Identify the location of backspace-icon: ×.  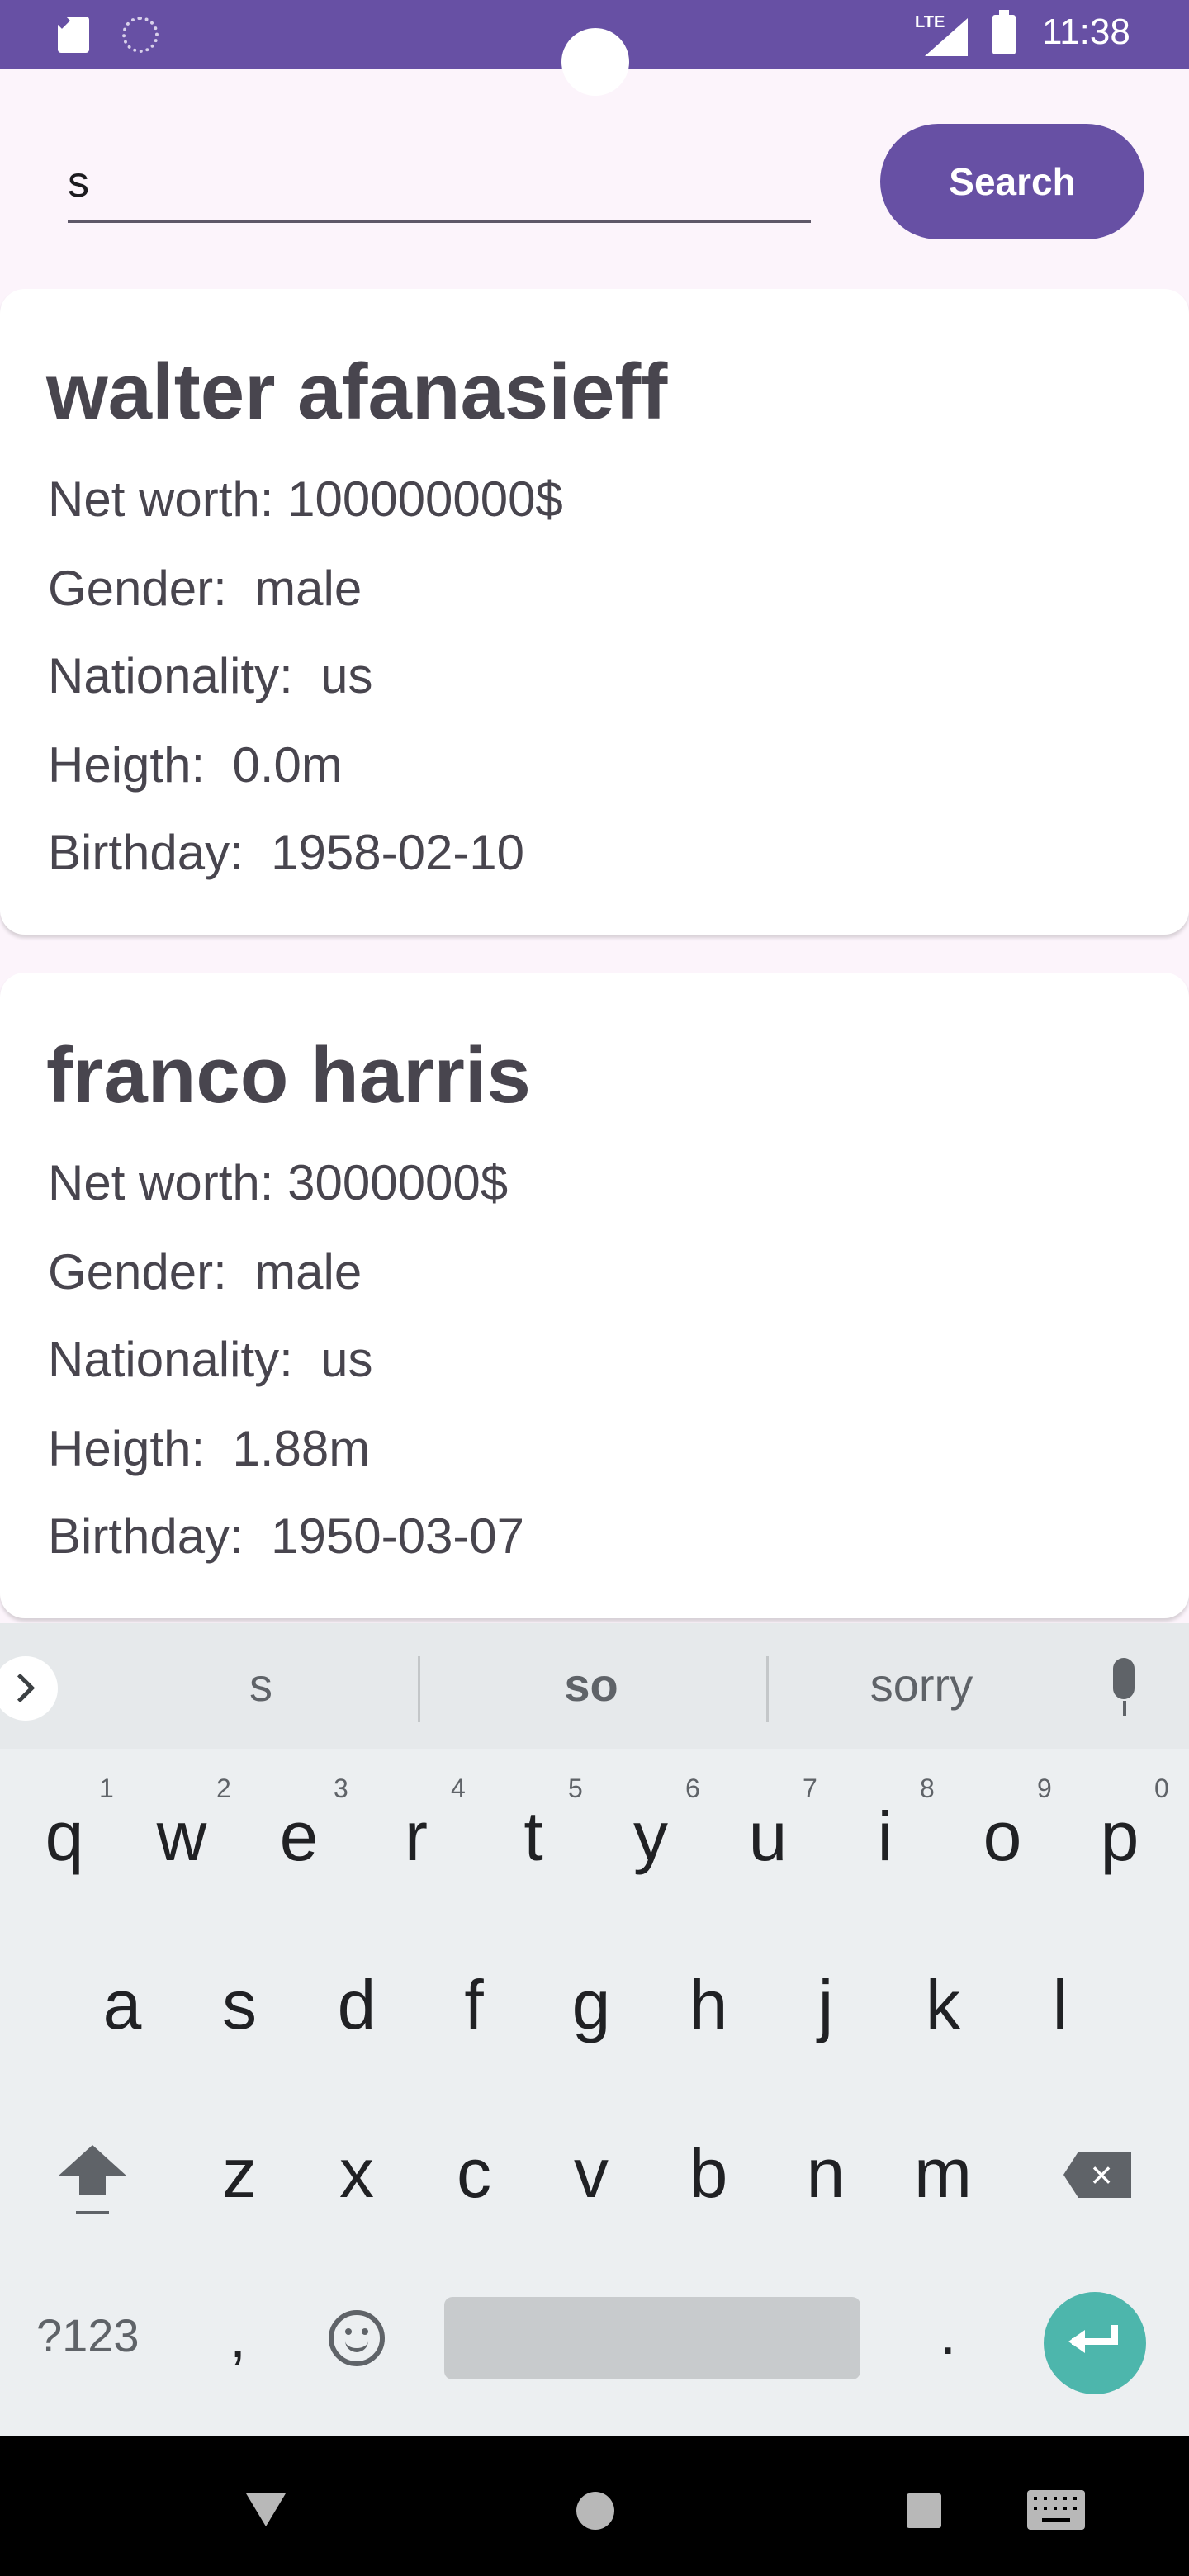
(1097, 2175).